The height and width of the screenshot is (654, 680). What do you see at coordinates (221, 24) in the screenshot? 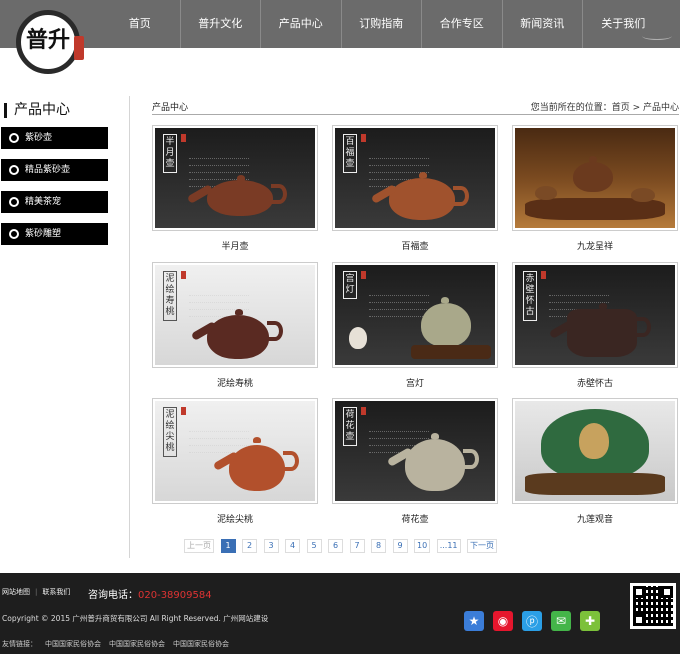
I see `nav-culture: 普升文化` at bounding box center [221, 24].